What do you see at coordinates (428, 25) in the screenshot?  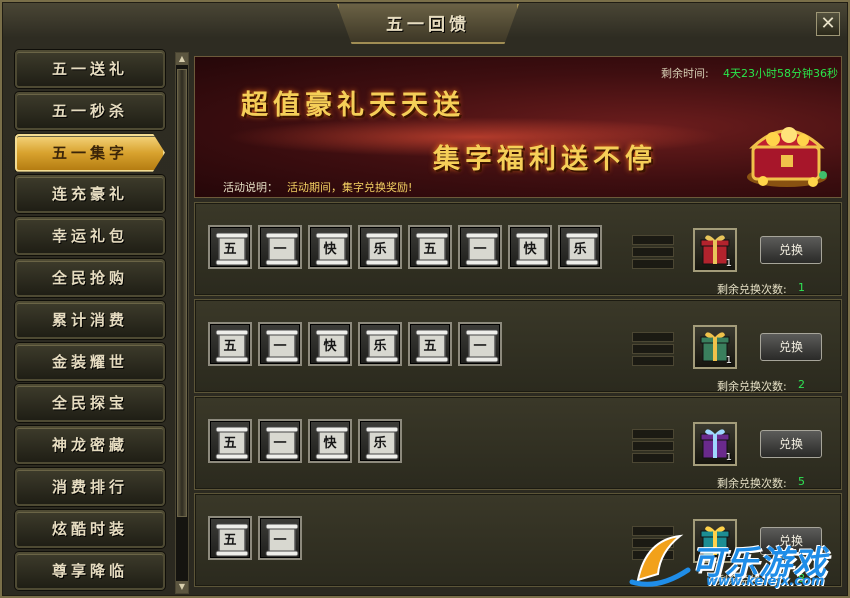 I see `window-title: 五一回馈` at bounding box center [428, 25].